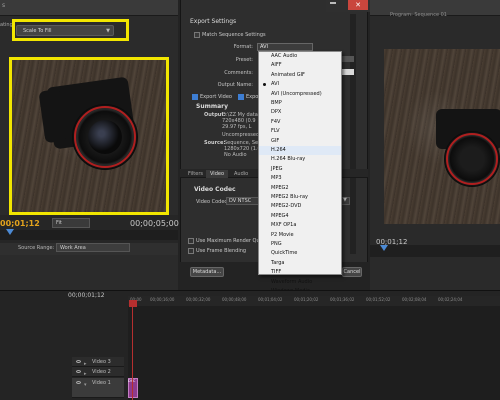 The height and width of the screenshot is (400, 500). Describe the element at coordinates (275, 140) in the screenshot. I see `format-option-label: GIF` at that location.